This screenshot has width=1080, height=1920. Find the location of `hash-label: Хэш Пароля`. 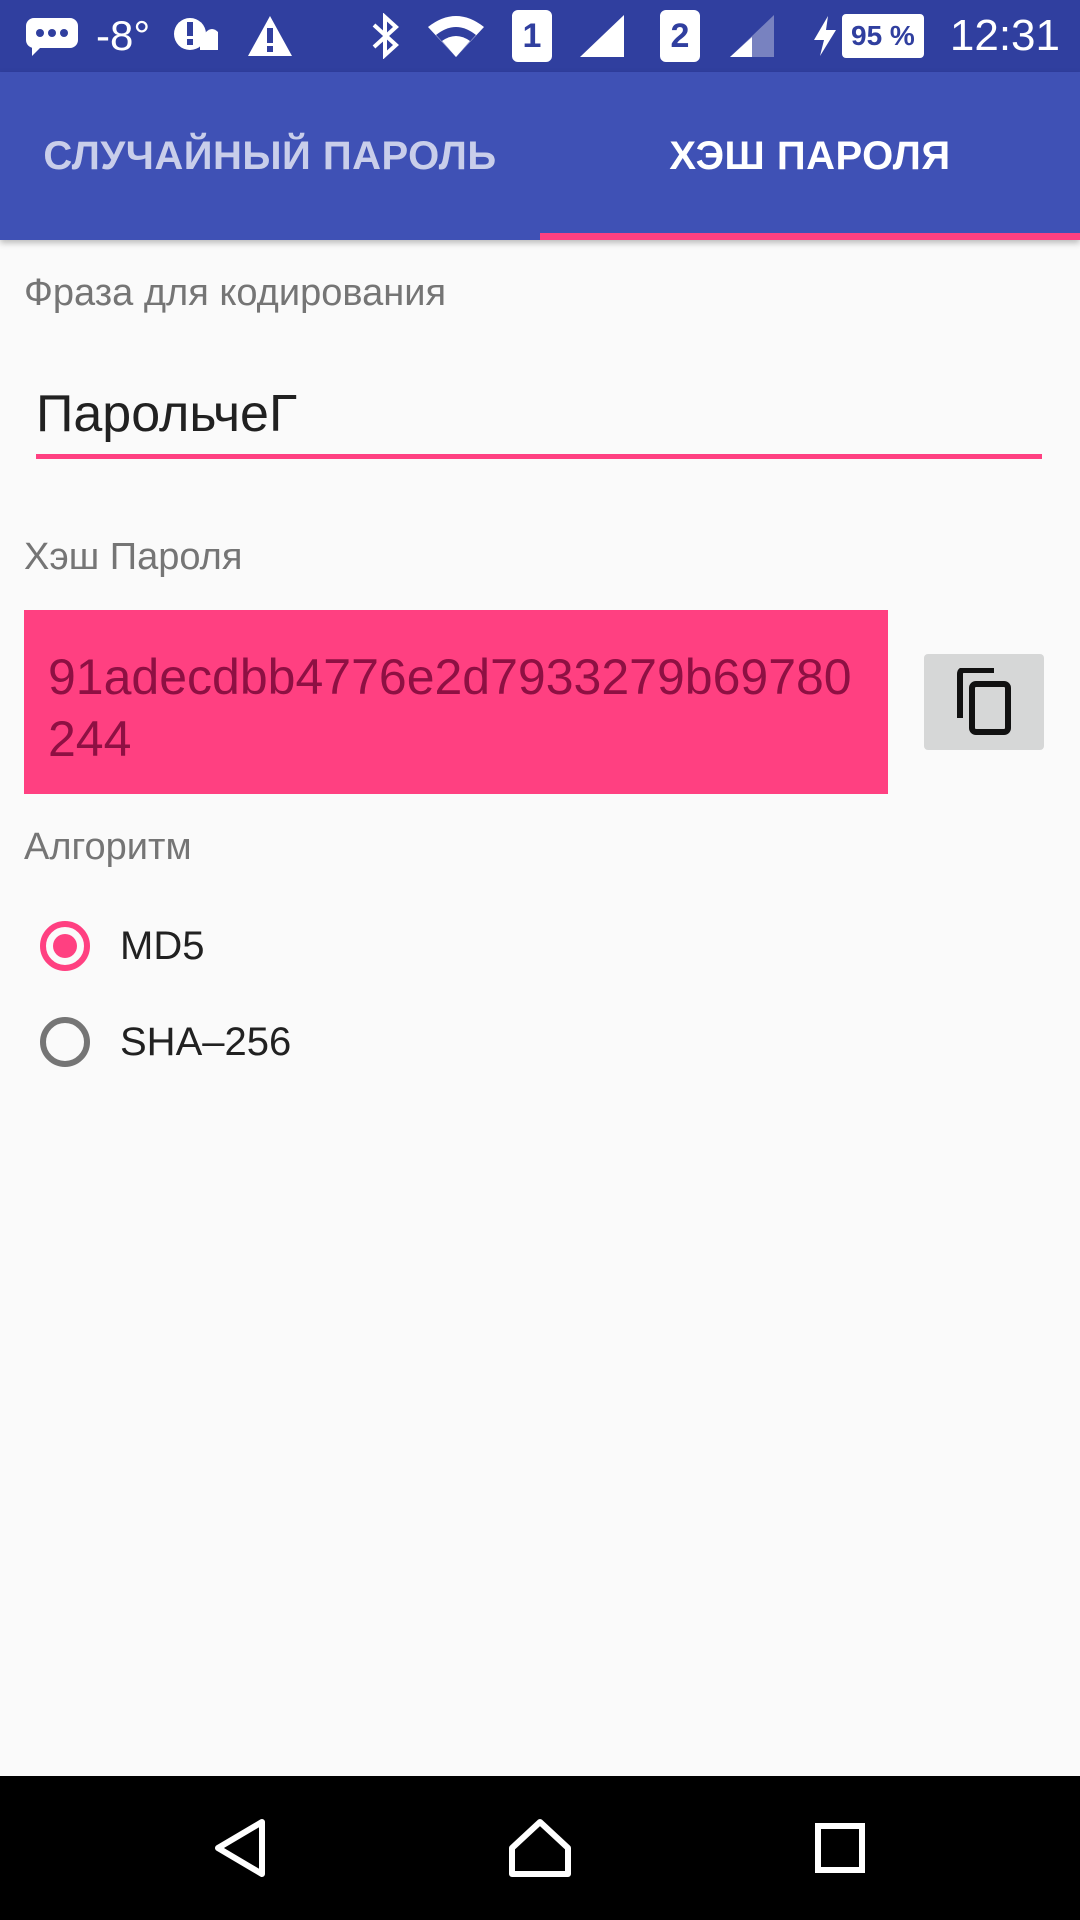

hash-label: Хэш Пароля is located at coordinates (133, 557).